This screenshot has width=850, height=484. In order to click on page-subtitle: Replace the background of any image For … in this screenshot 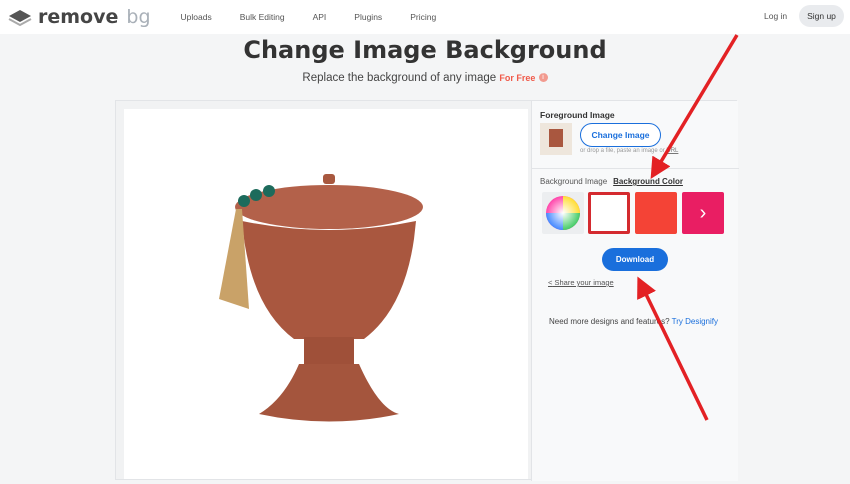, I will do `click(425, 78)`.